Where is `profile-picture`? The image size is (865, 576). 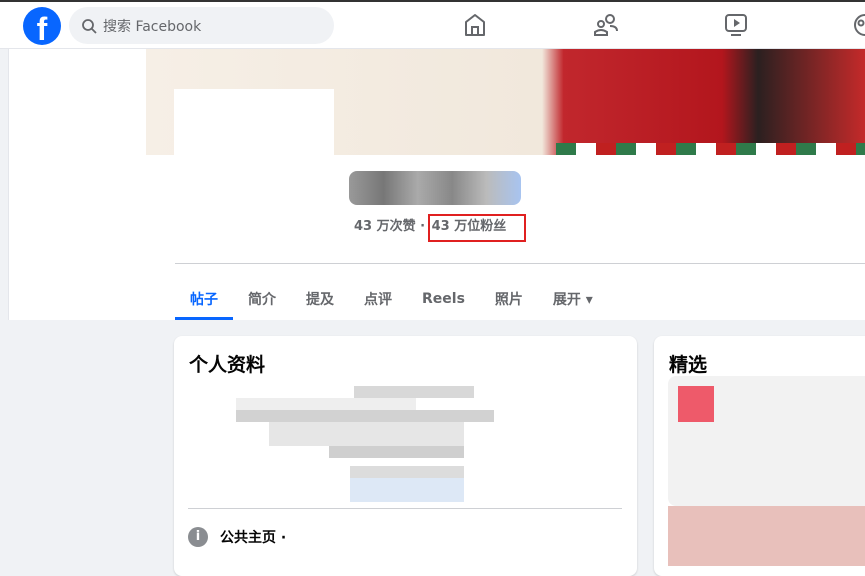 profile-picture is located at coordinates (254, 154).